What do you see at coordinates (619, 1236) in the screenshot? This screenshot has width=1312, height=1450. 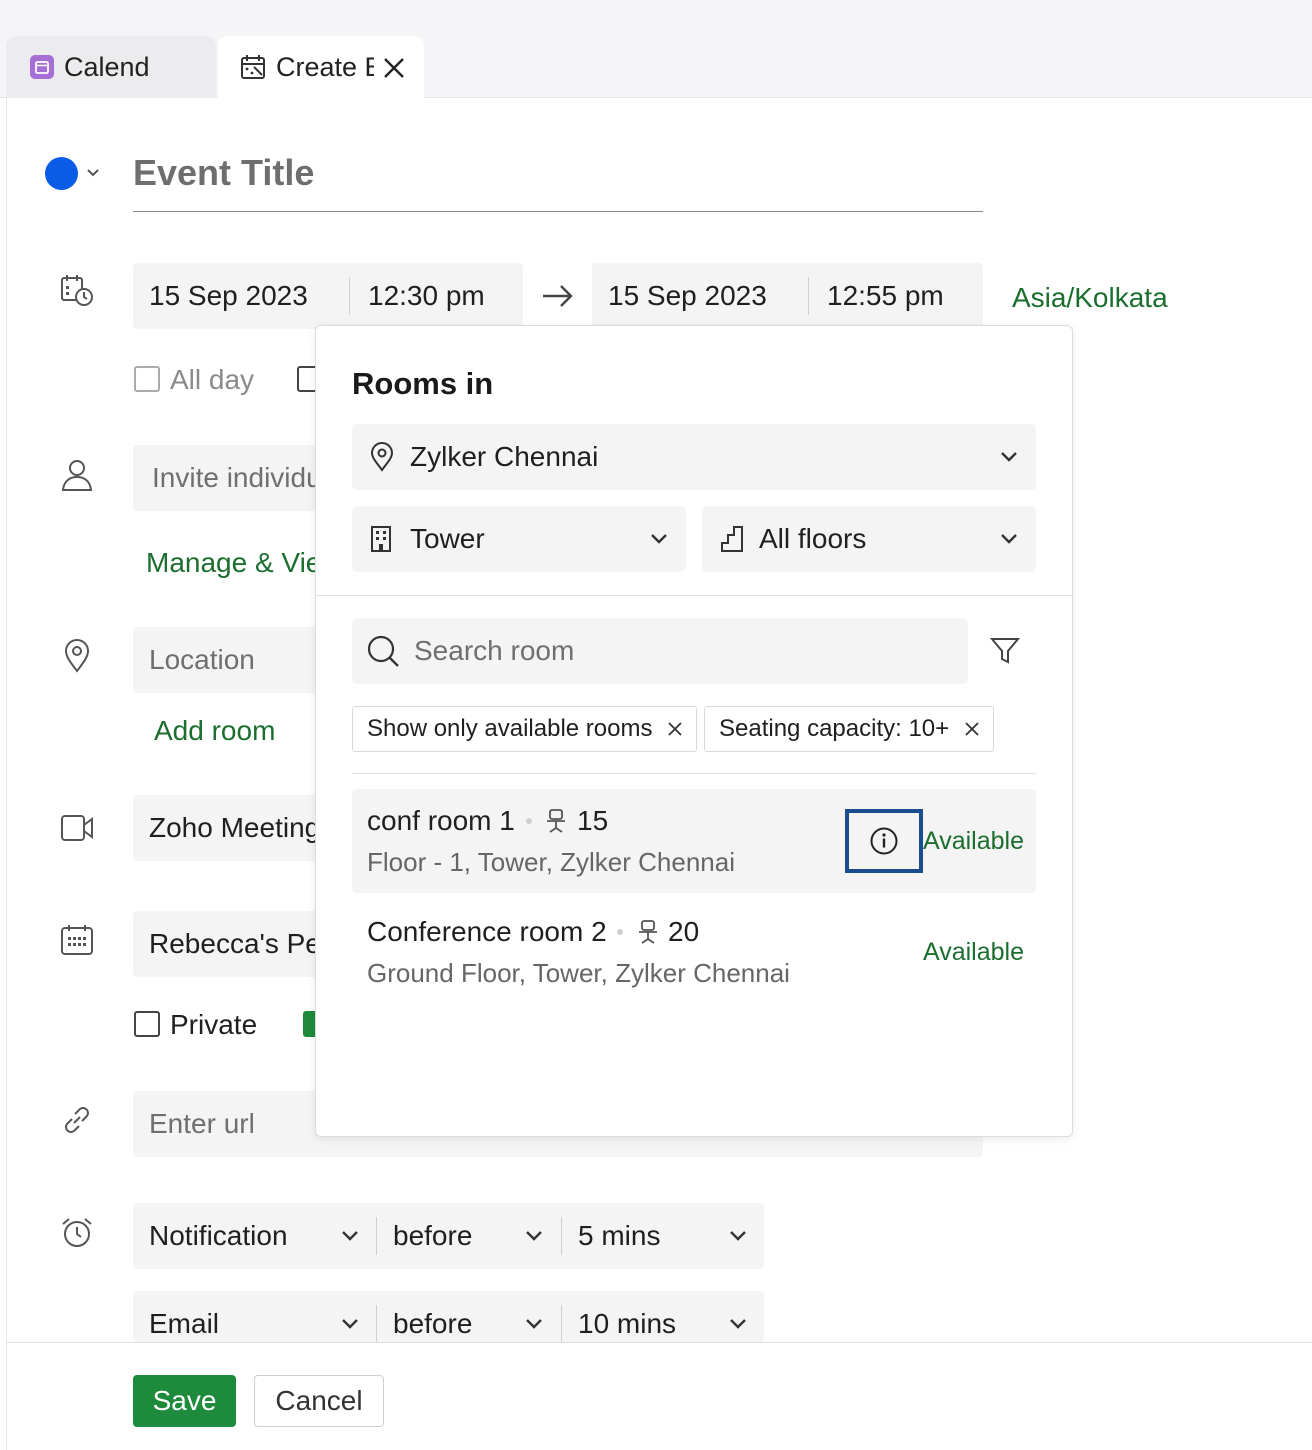 I see `reminder-duration-select: 5 mins` at bounding box center [619, 1236].